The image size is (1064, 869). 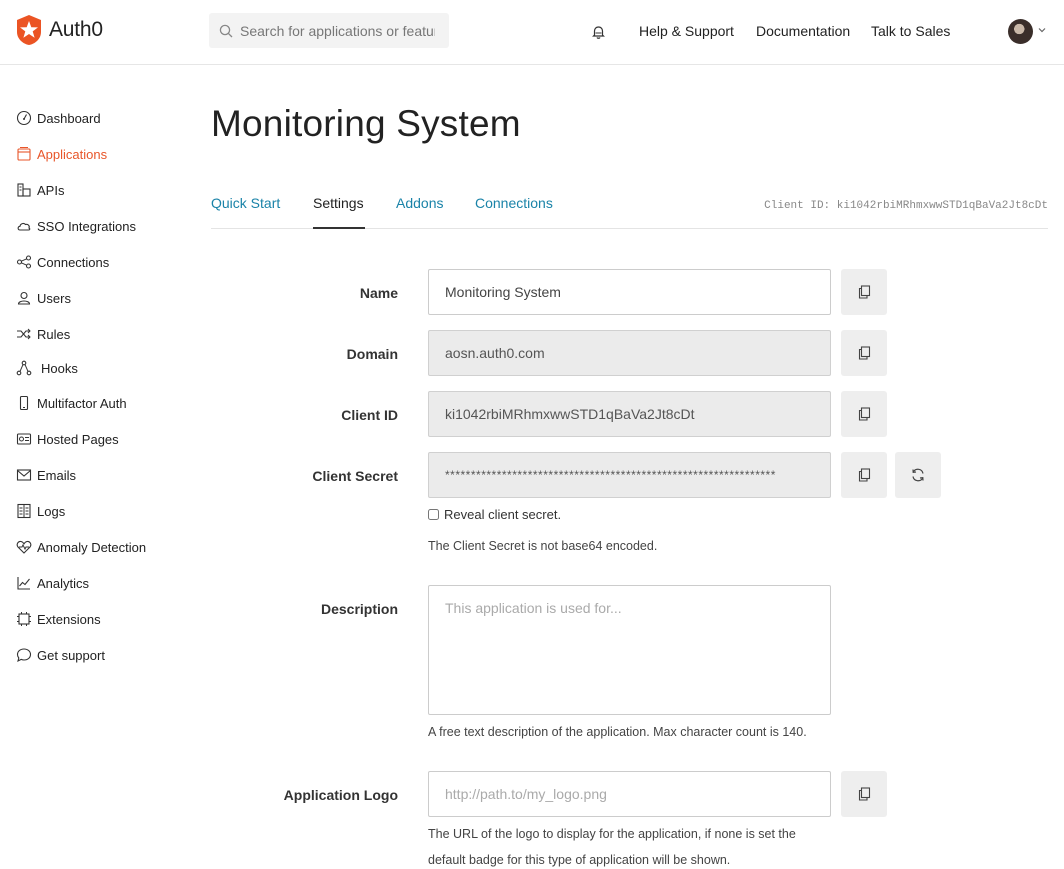 I want to click on sidebar-item-label: Hooks, so click(x=59, y=368).